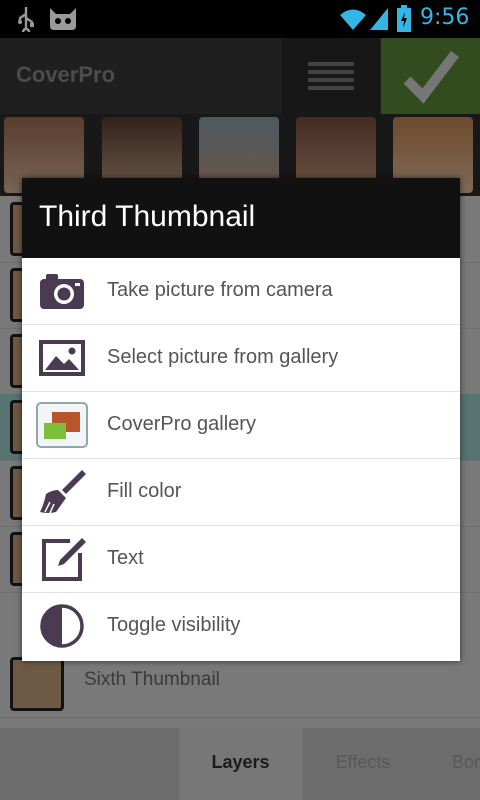 The width and height of the screenshot is (480, 800). I want to click on dialog-title: Third Thumbnail, so click(147, 216).